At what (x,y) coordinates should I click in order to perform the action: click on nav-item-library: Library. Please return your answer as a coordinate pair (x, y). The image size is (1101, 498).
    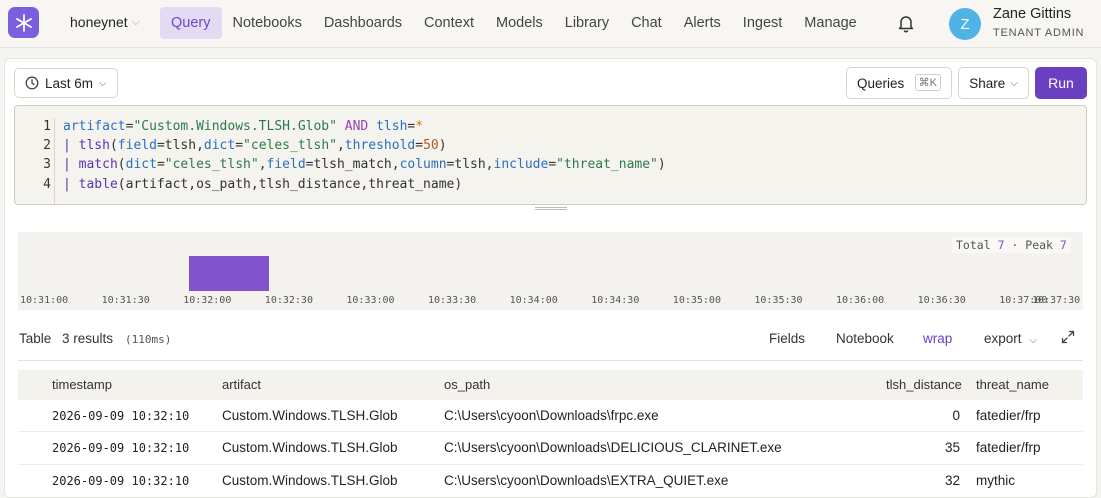
    Looking at the image, I should click on (587, 23).